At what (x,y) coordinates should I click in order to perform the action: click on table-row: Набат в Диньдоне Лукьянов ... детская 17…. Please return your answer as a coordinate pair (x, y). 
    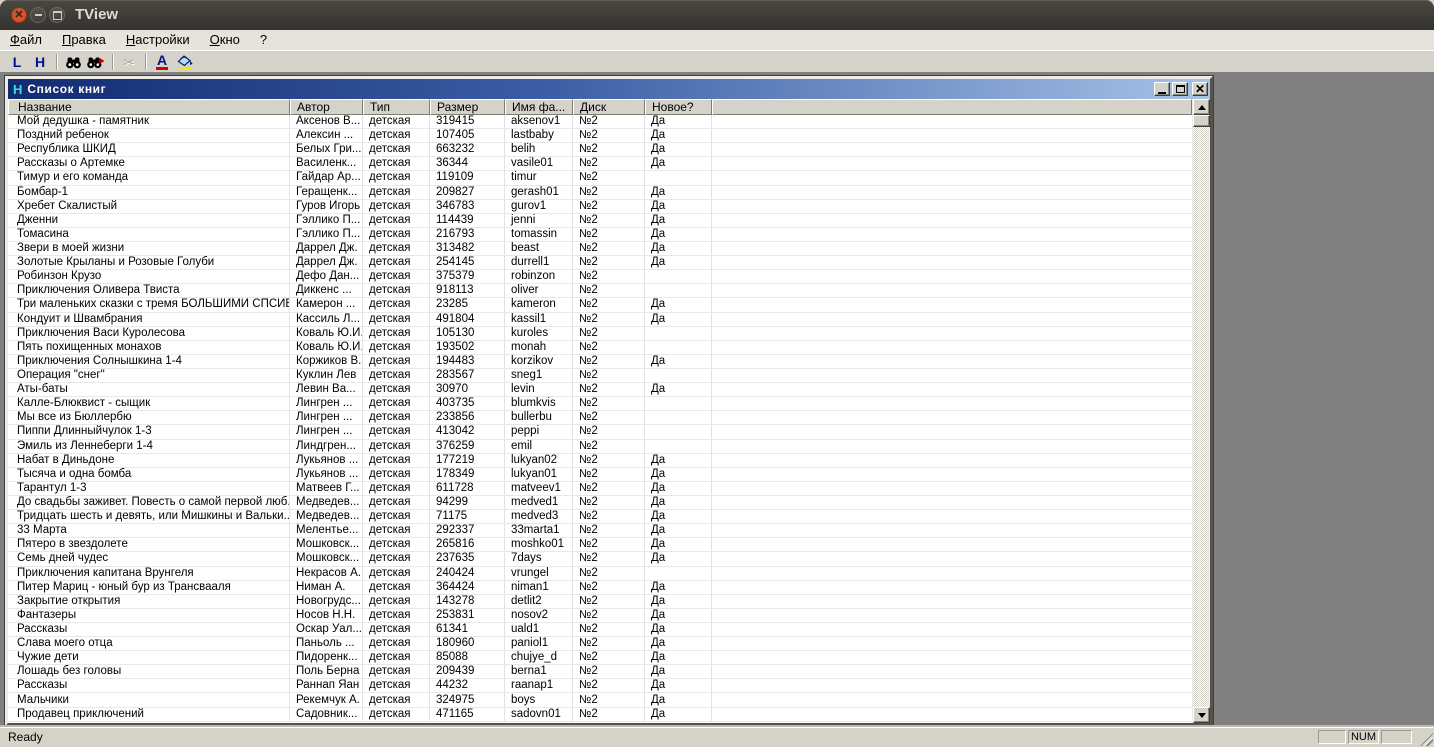
    Looking at the image, I should click on (600, 460).